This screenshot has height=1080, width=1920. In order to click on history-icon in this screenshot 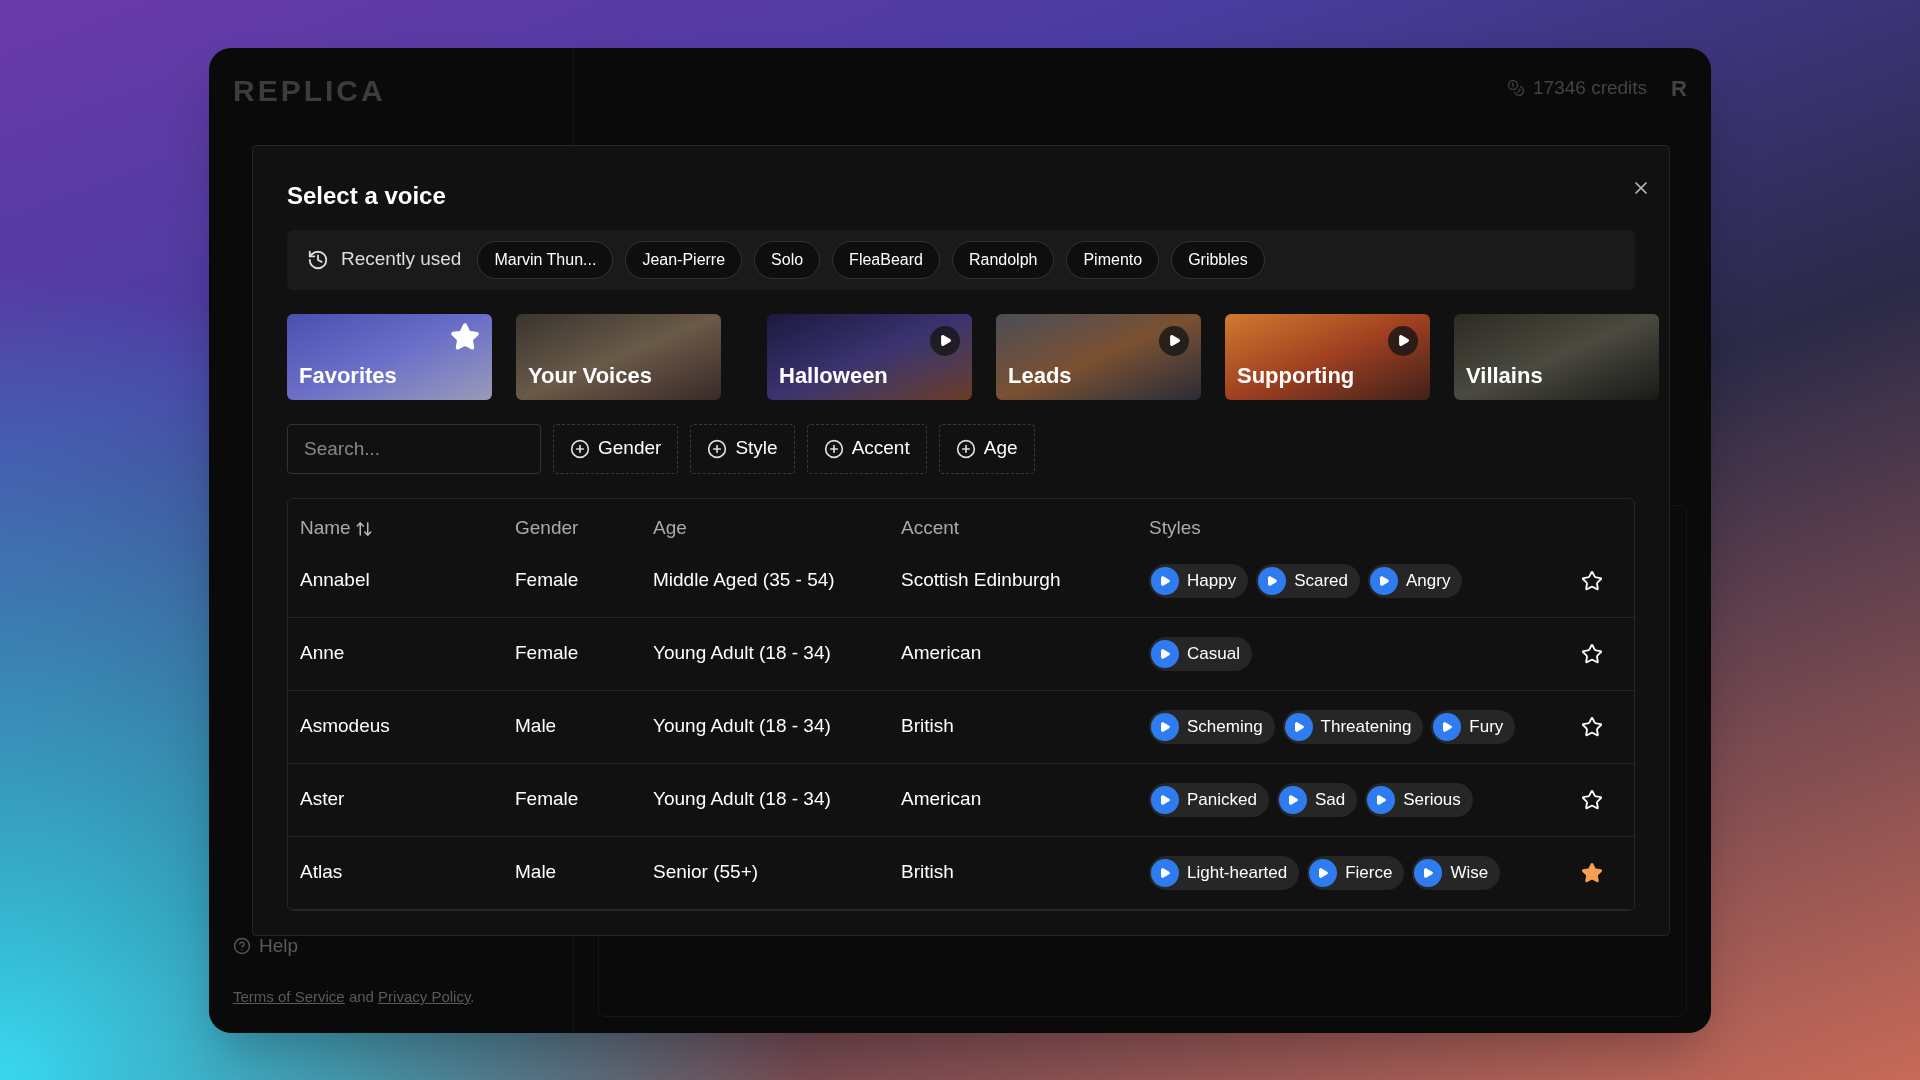, I will do `click(318, 259)`.